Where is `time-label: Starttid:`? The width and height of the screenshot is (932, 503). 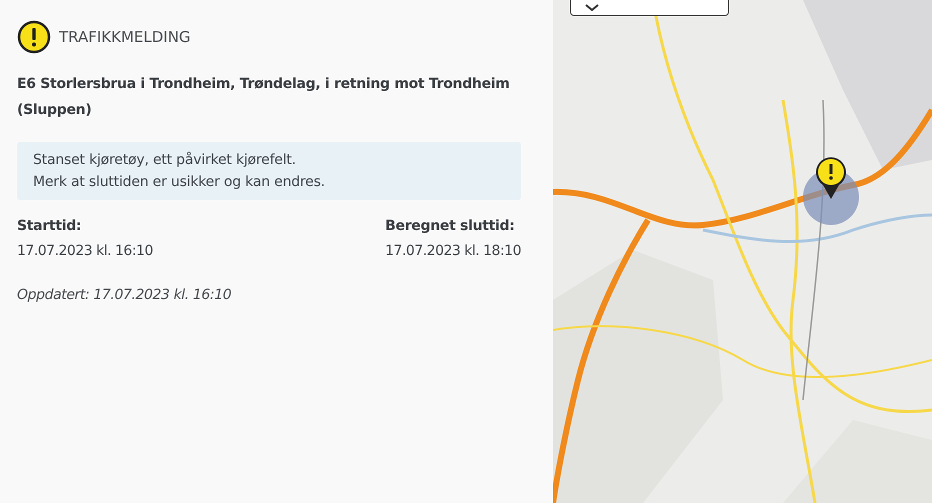
time-label: Starttid: is located at coordinates (49, 226).